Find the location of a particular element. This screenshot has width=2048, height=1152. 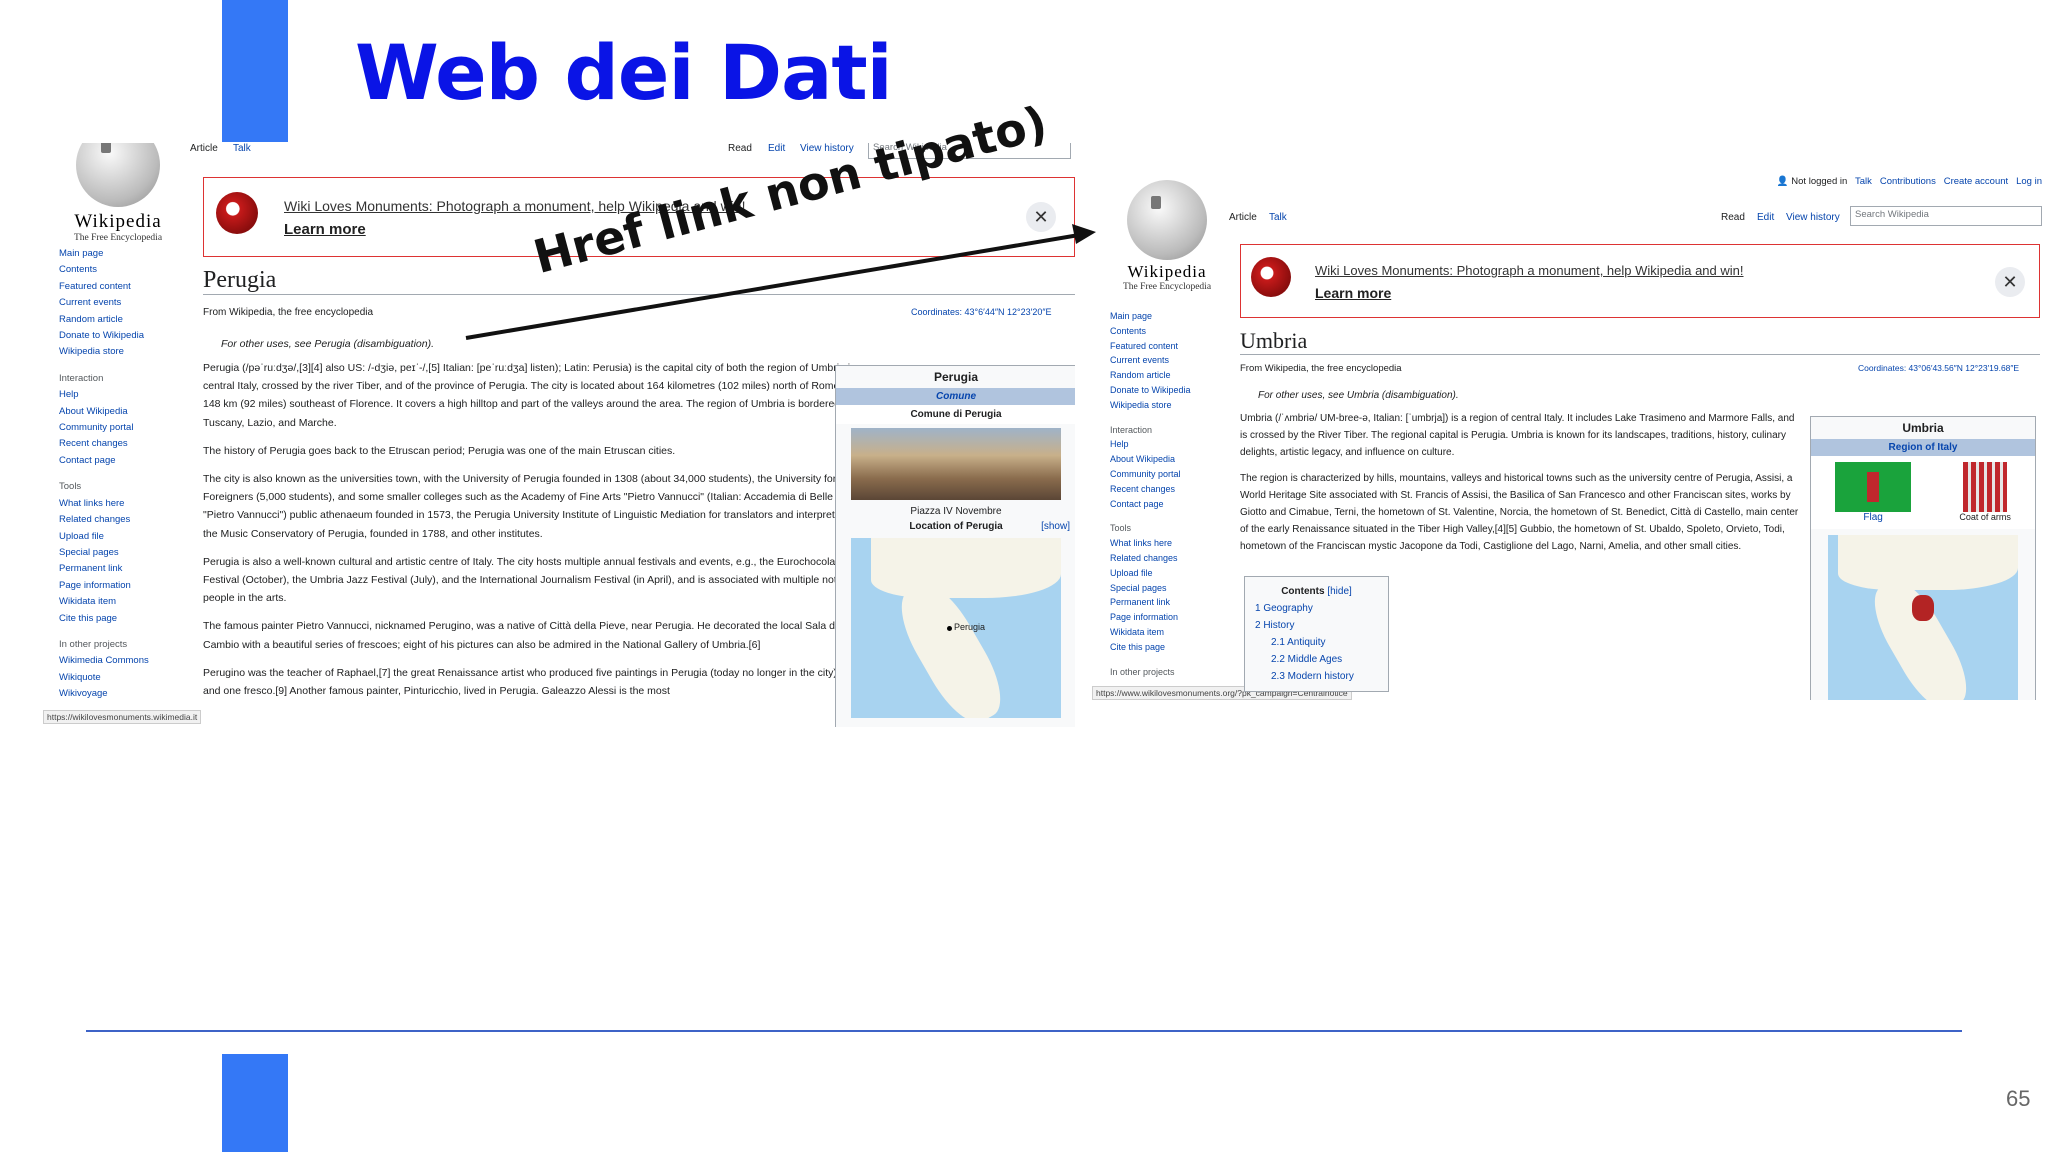

infobox-row: Comune di Perugia is located at coordinates (955, 414).